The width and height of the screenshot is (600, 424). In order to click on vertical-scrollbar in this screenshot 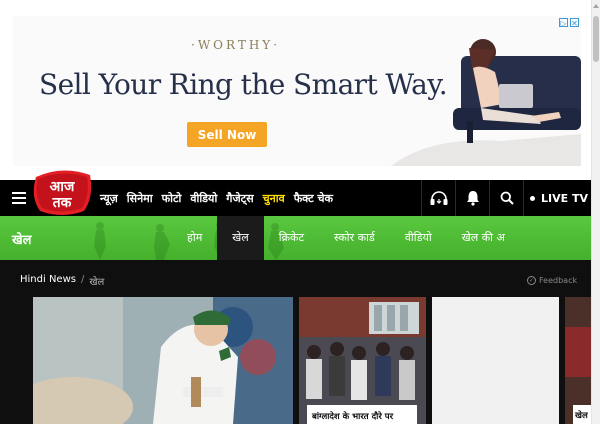, I will do `click(595, 212)`.